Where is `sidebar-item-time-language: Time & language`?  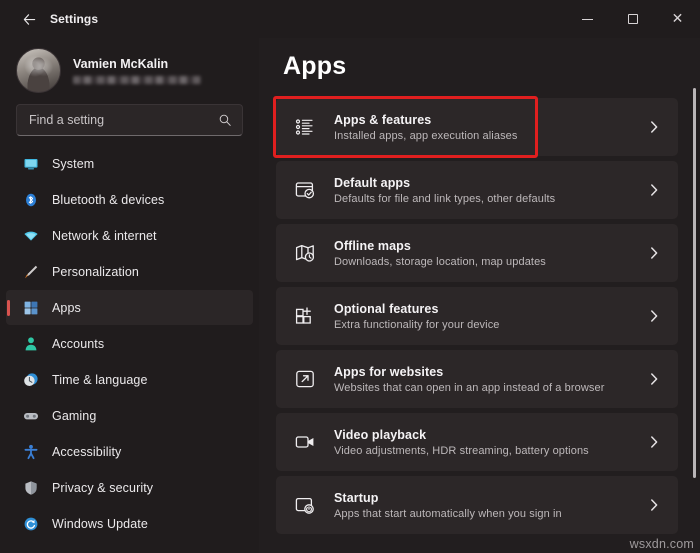 sidebar-item-time-language: Time & language is located at coordinates (129, 379).